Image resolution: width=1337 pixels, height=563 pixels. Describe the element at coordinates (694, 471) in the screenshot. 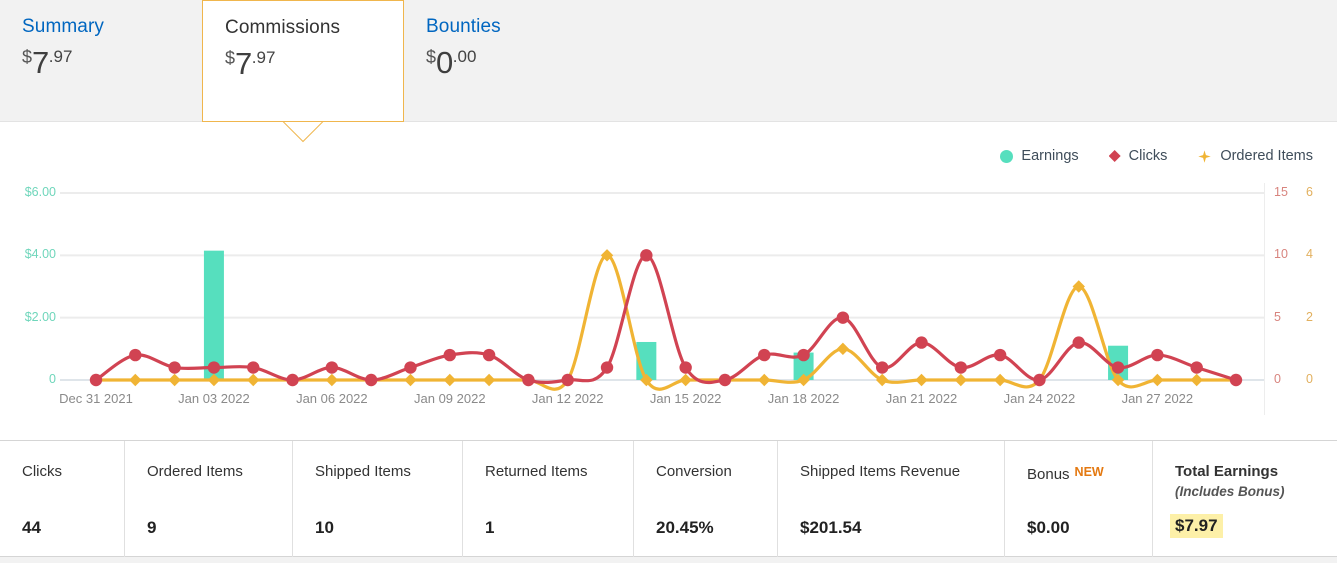

I see `metric-conversion-label-text: Conversion` at that location.